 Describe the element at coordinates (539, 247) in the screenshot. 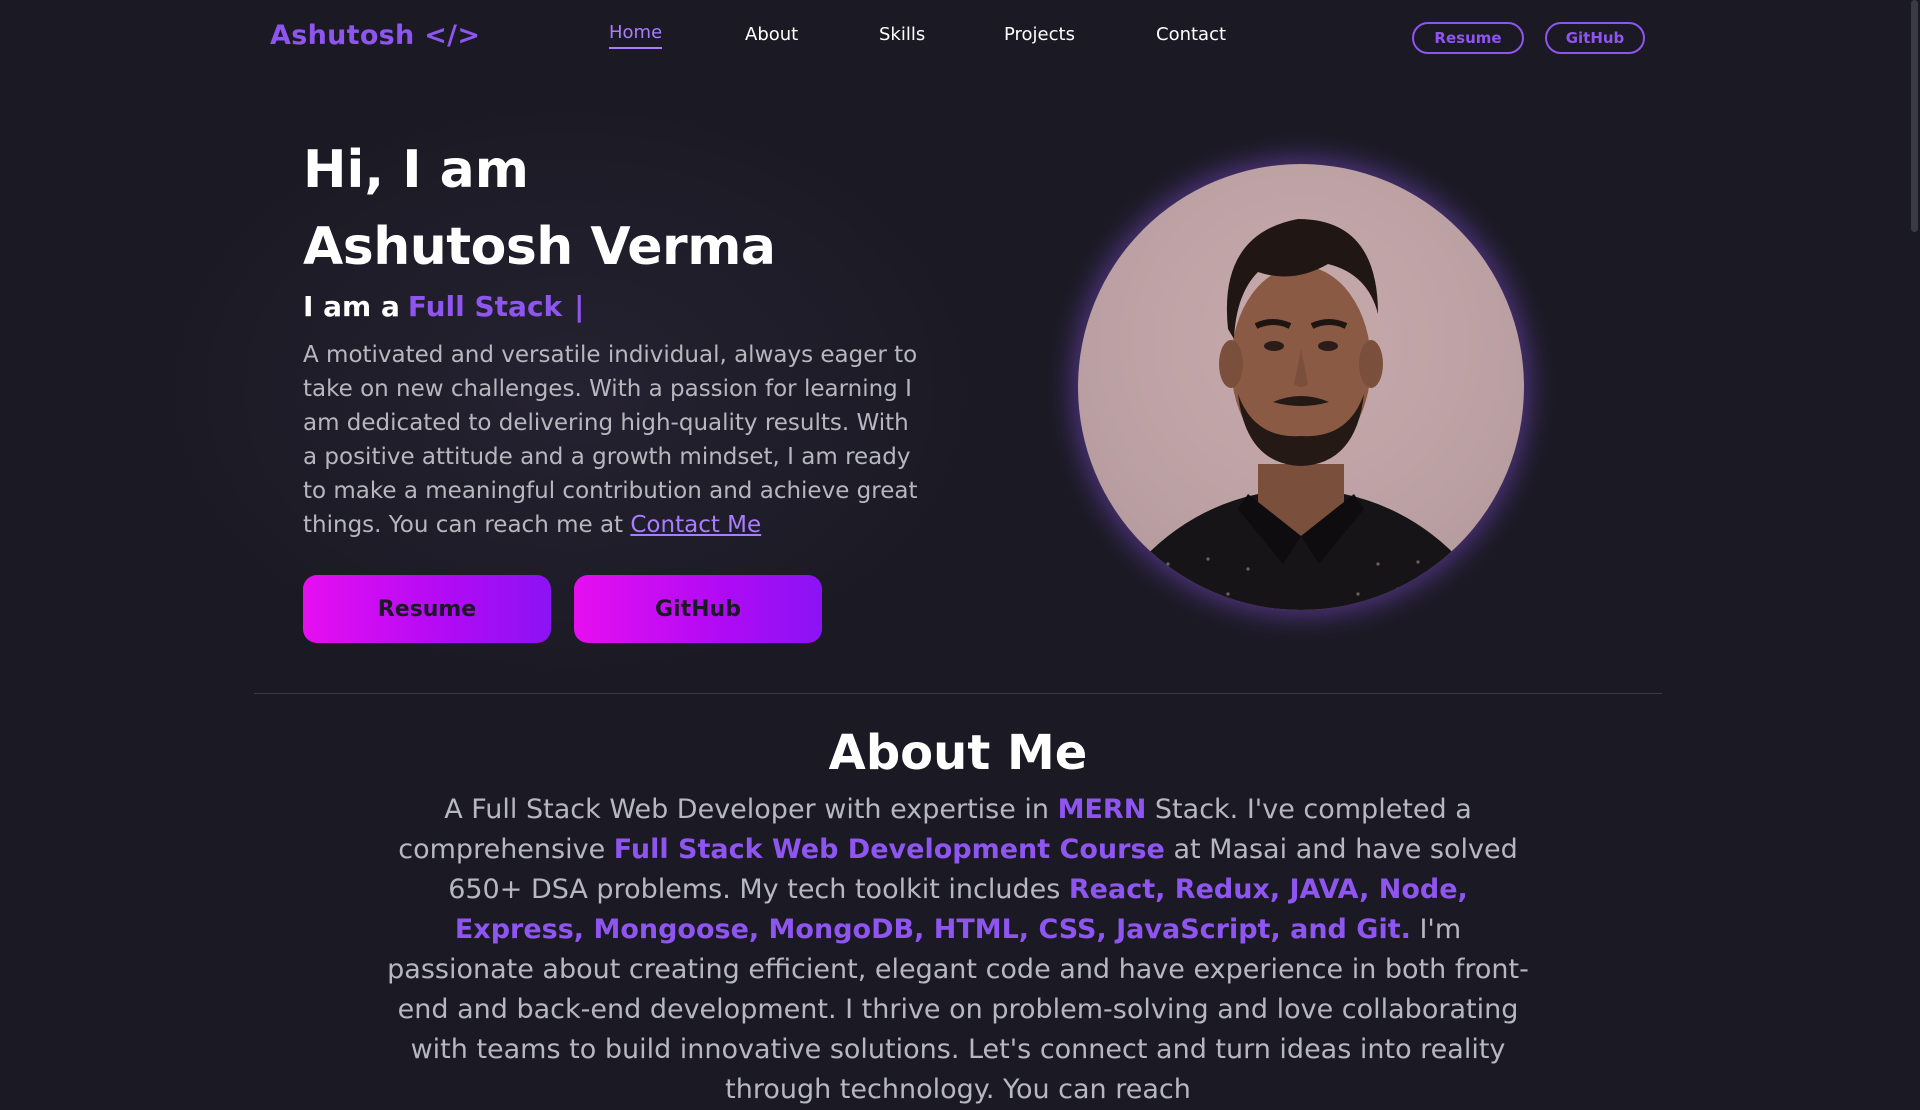

I see `hero-name: Ashutosh Verma` at that location.